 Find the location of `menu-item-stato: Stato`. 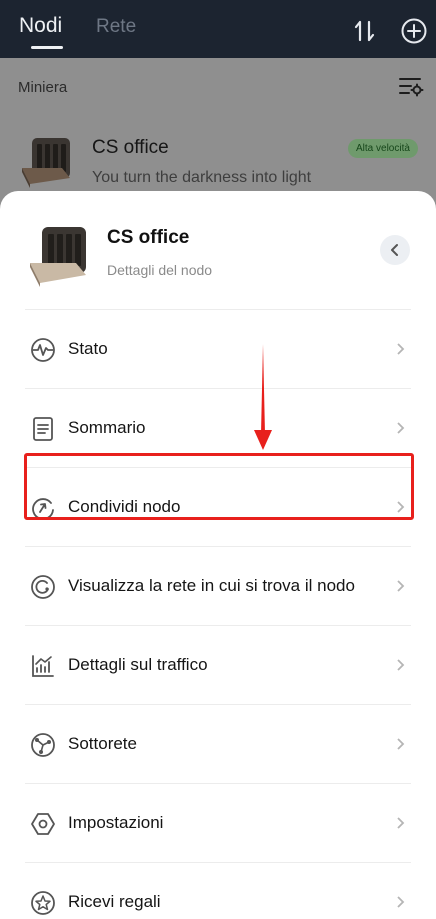

menu-item-stato: Stato is located at coordinates (218, 348).